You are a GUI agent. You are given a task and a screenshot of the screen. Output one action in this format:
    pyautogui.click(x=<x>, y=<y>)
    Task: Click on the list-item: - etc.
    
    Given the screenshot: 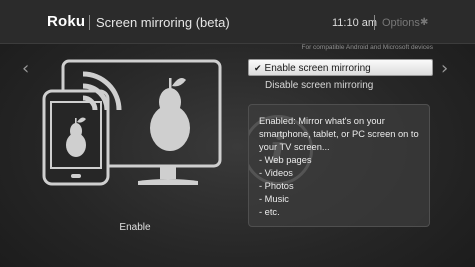 What is the action you would take?
    pyautogui.click(x=269, y=212)
    